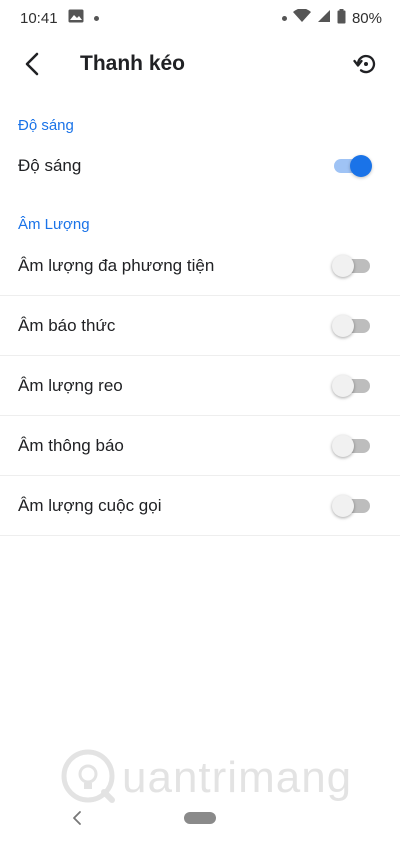  I want to click on section-header-brightness: Độ sáng, so click(46, 125).